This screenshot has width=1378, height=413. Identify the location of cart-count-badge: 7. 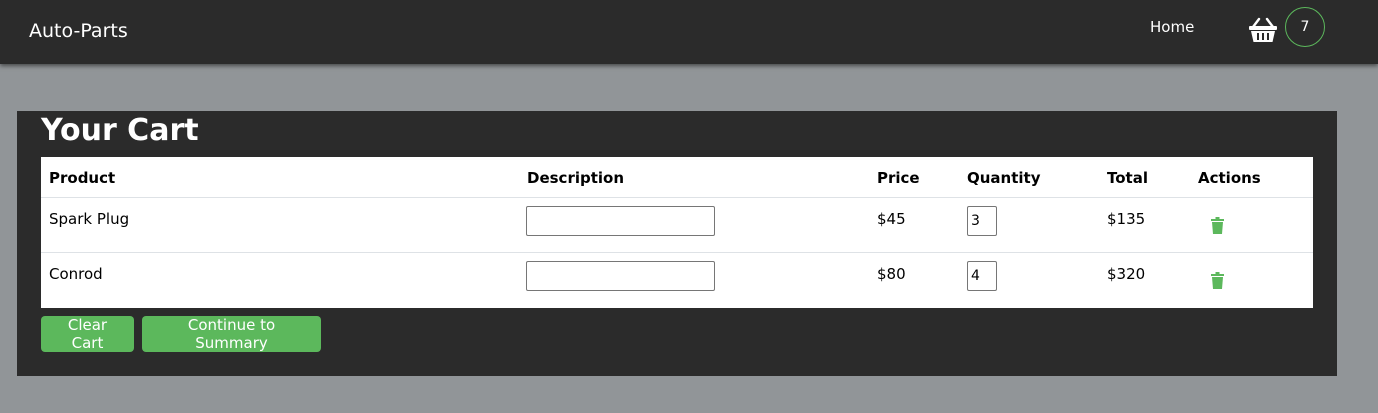
(1305, 27).